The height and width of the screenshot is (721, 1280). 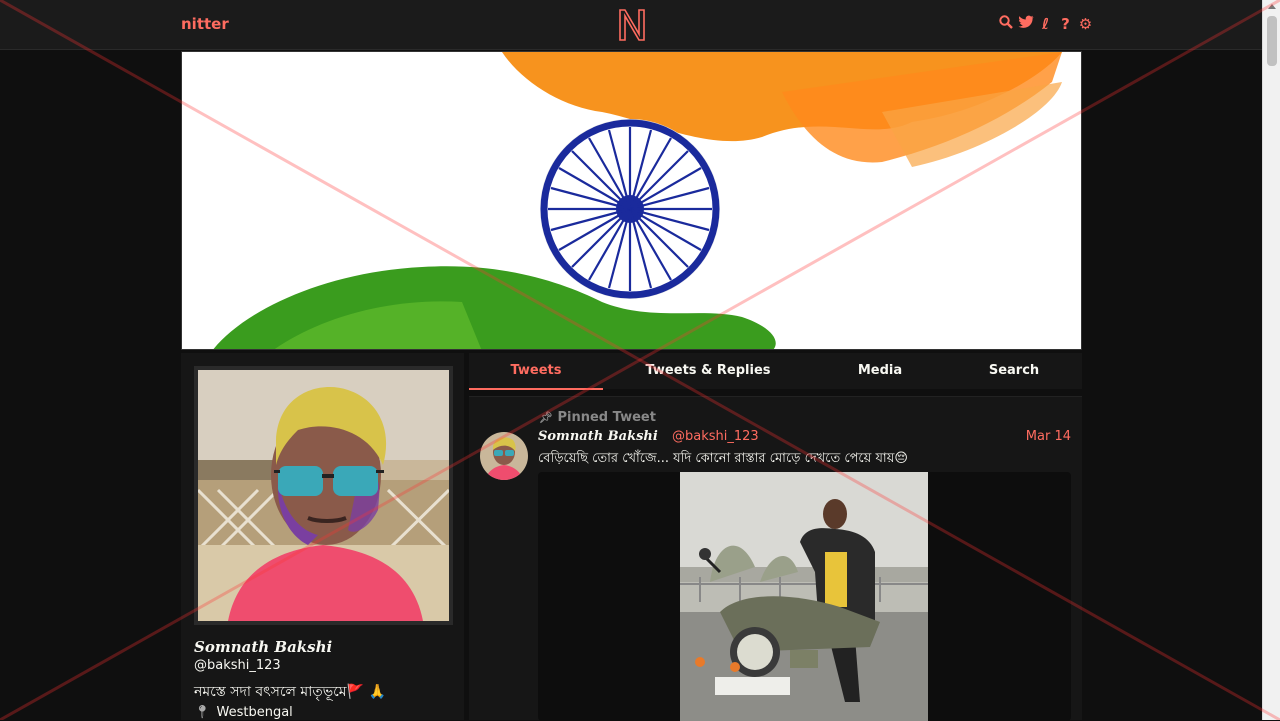 I want to click on search-icon, so click(x=1005, y=24).